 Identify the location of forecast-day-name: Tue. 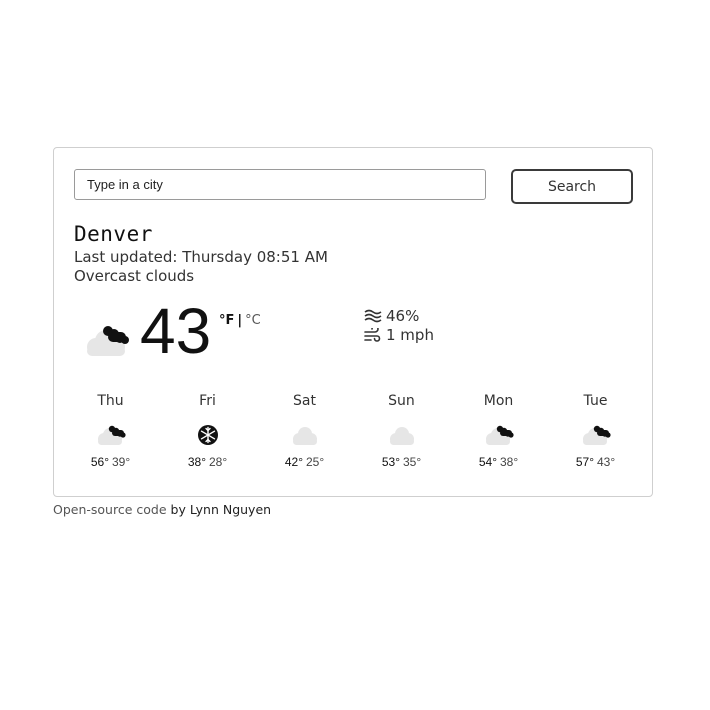
(595, 401).